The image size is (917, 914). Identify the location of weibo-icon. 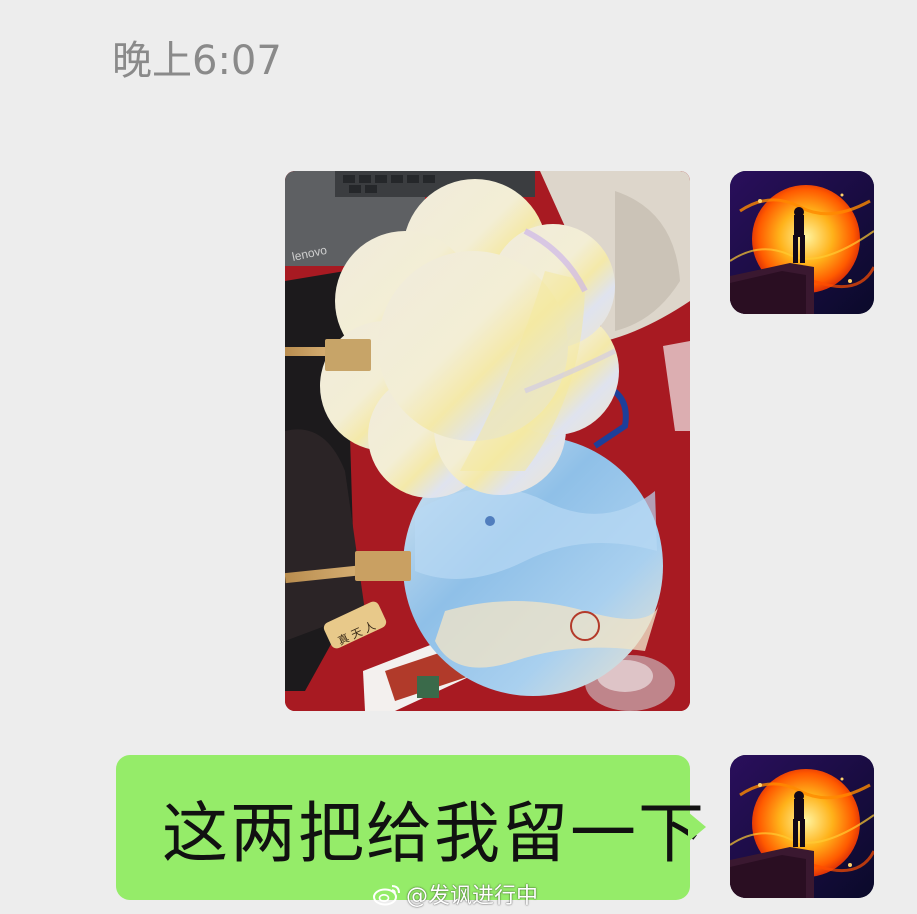
(386, 895).